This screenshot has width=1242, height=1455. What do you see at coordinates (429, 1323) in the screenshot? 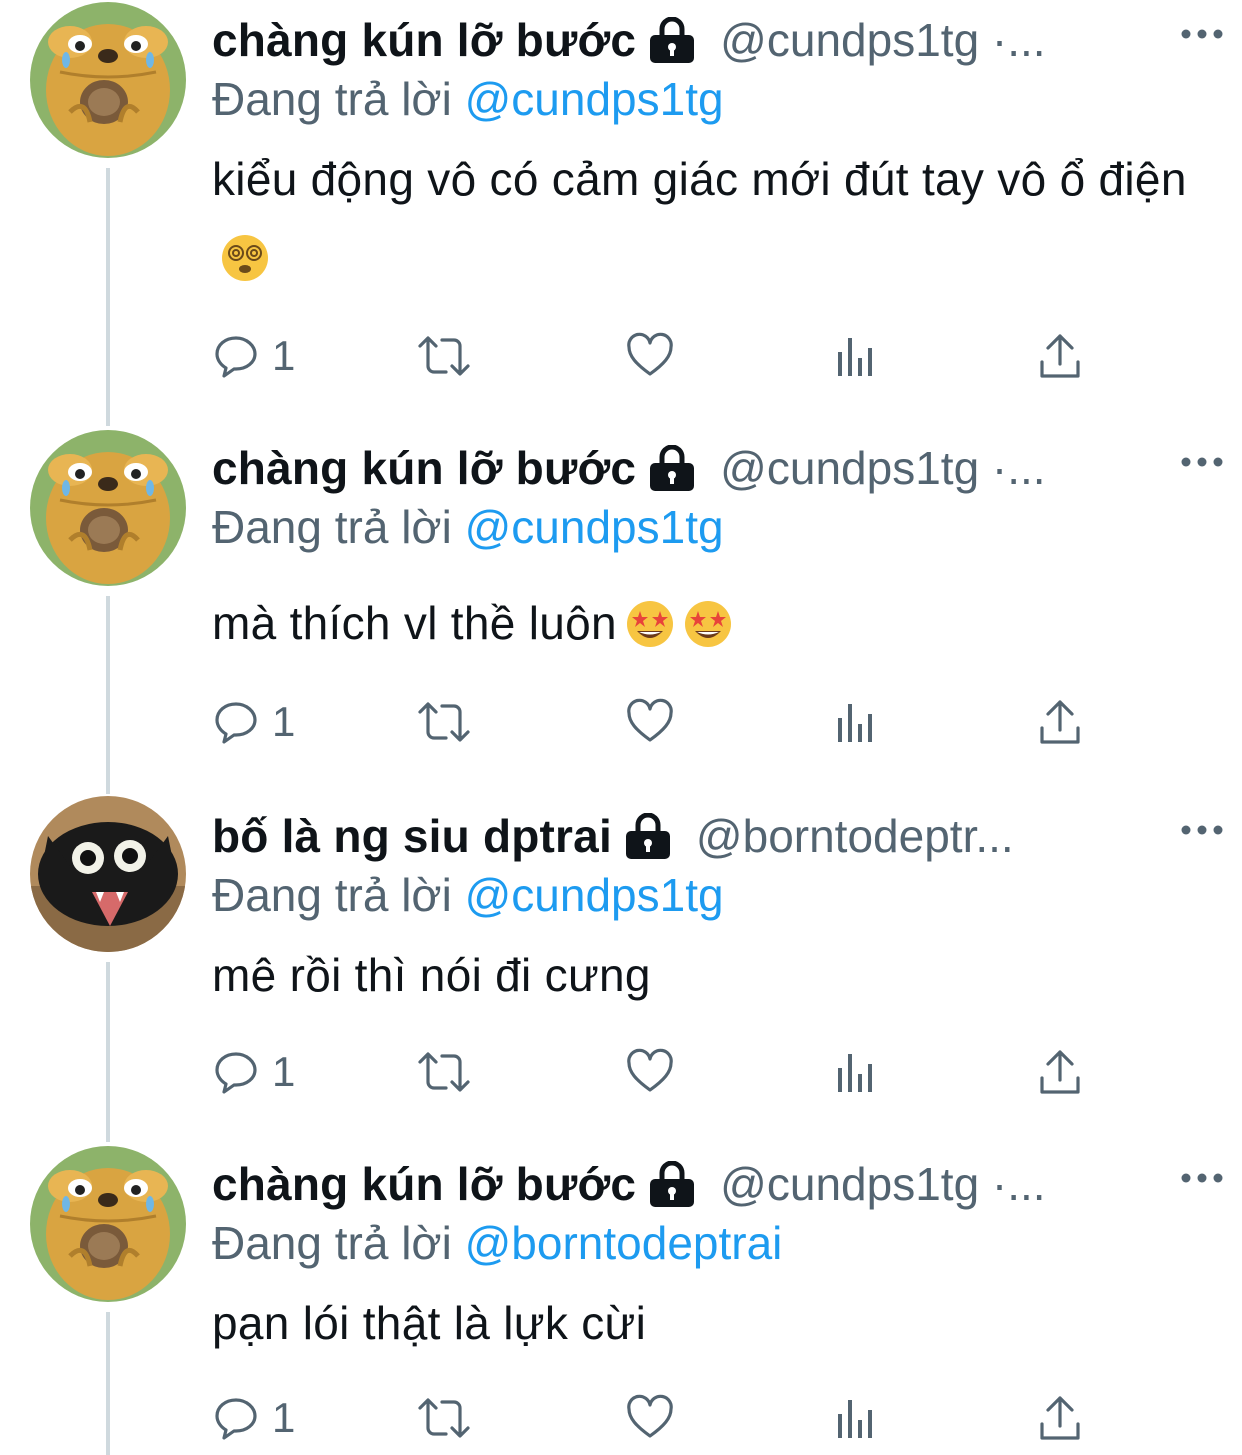
I see `tweet-text-content: pạn lói thật là lựk cừi` at bounding box center [429, 1323].